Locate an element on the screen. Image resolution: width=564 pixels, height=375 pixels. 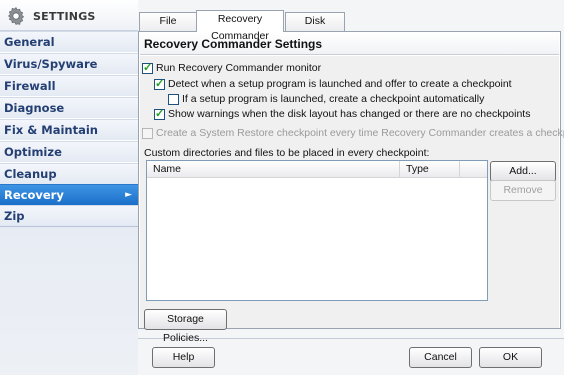
sidebar-item-label: Fix & Maintain is located at coordinates (51, 130).